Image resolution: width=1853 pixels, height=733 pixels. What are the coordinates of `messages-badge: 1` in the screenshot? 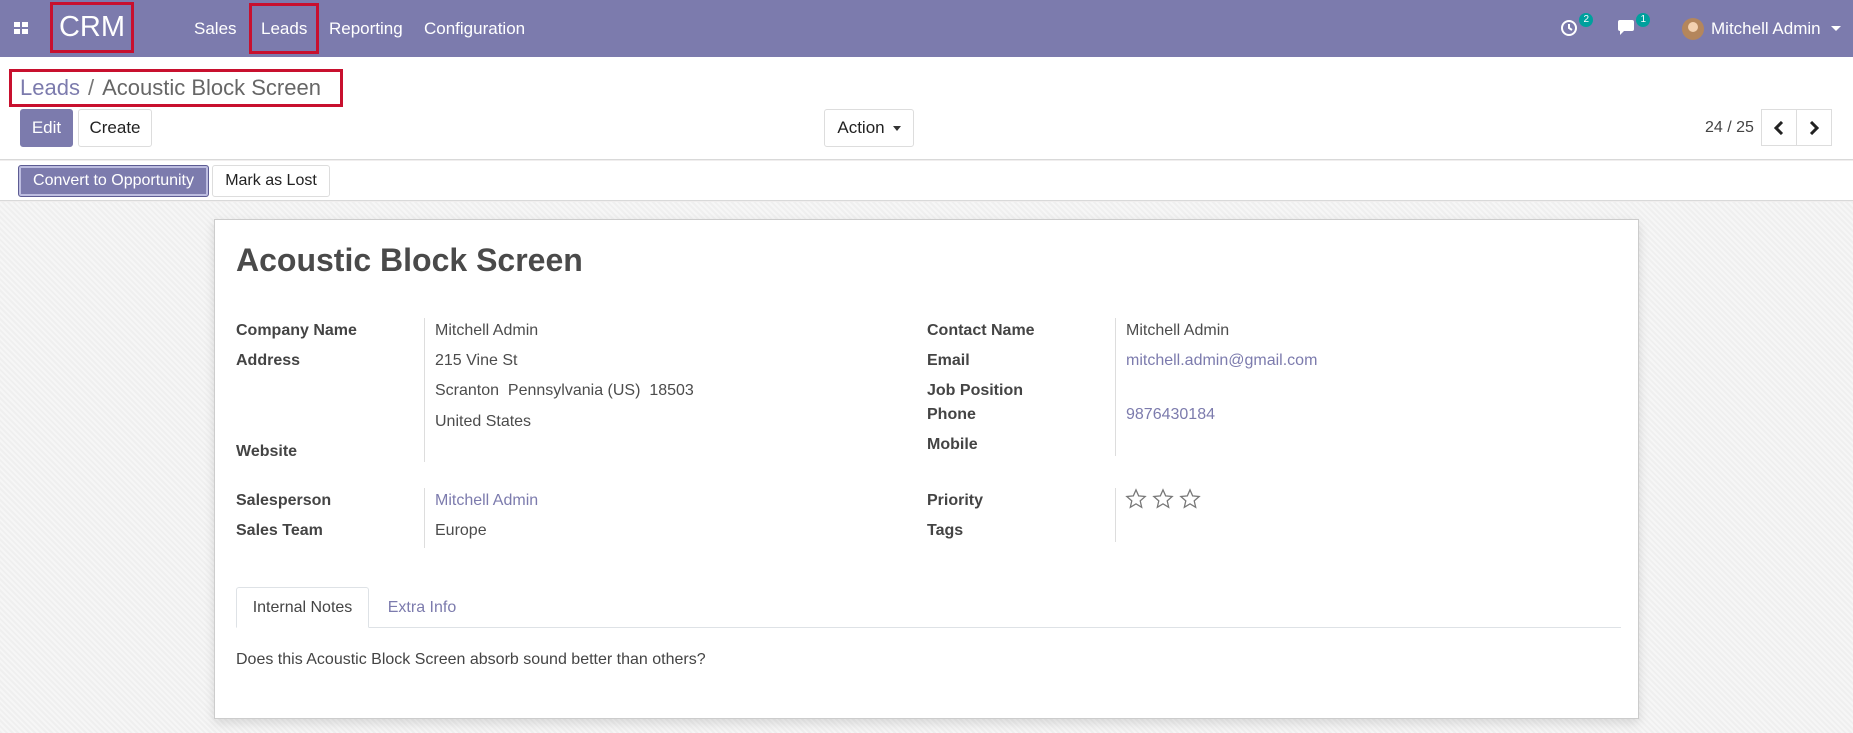 It's located at (1643, 20).